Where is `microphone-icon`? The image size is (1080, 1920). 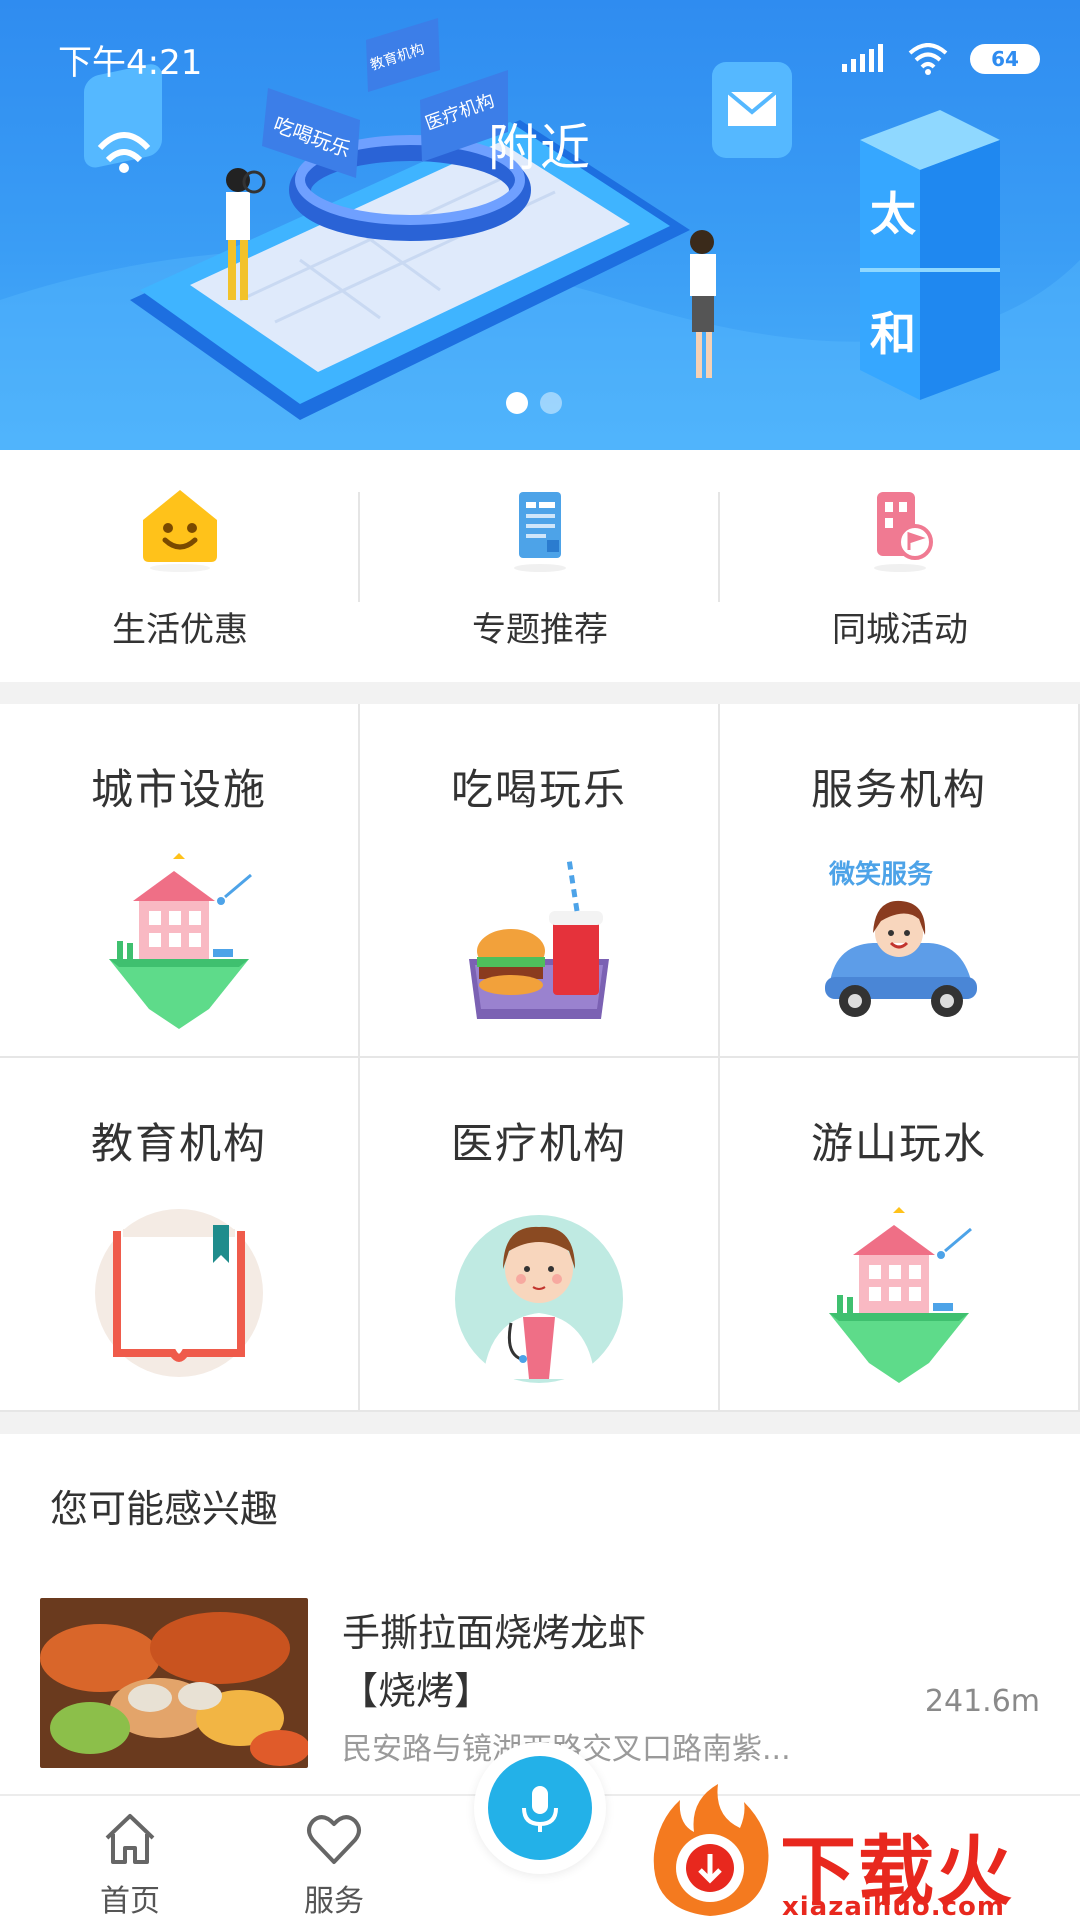 microphone-icon is located at coordinates (540, 1809).